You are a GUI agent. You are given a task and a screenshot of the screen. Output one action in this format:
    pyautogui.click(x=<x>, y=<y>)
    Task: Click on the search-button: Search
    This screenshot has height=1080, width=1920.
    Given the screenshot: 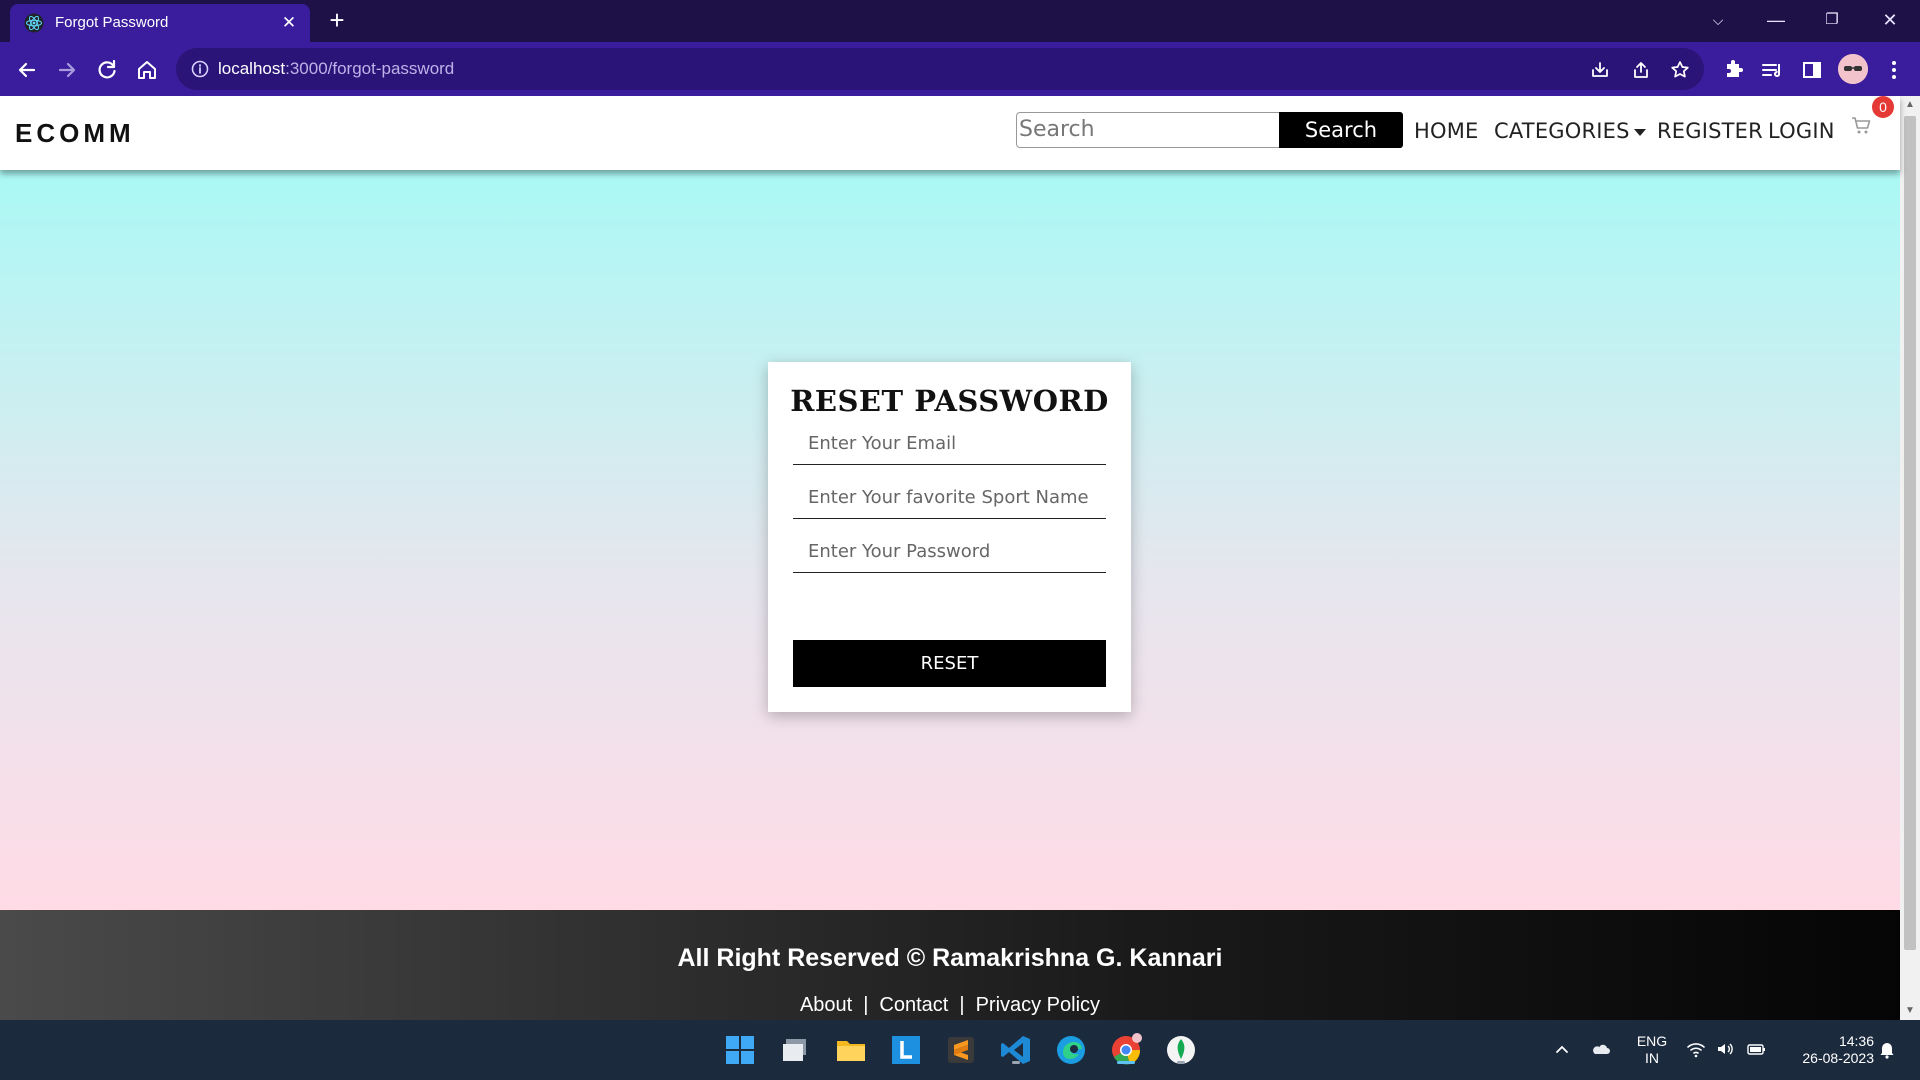 What is the action you would take?
    pyautogui.click(x=1341, y=130)
    